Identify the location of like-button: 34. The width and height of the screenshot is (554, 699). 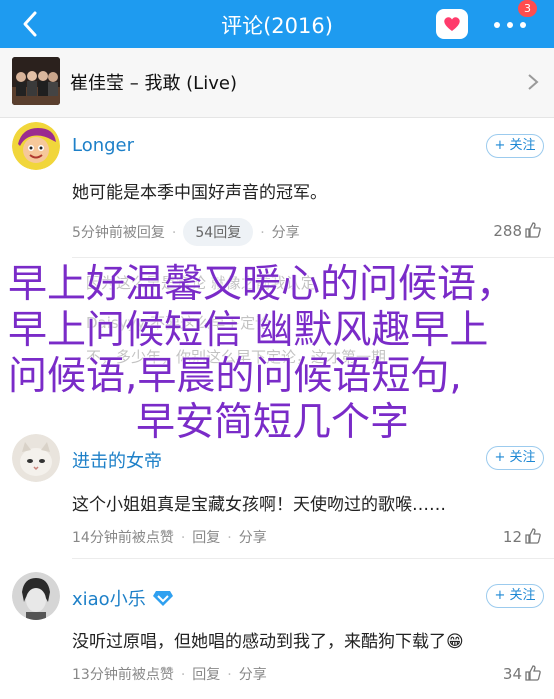
(522, 673).